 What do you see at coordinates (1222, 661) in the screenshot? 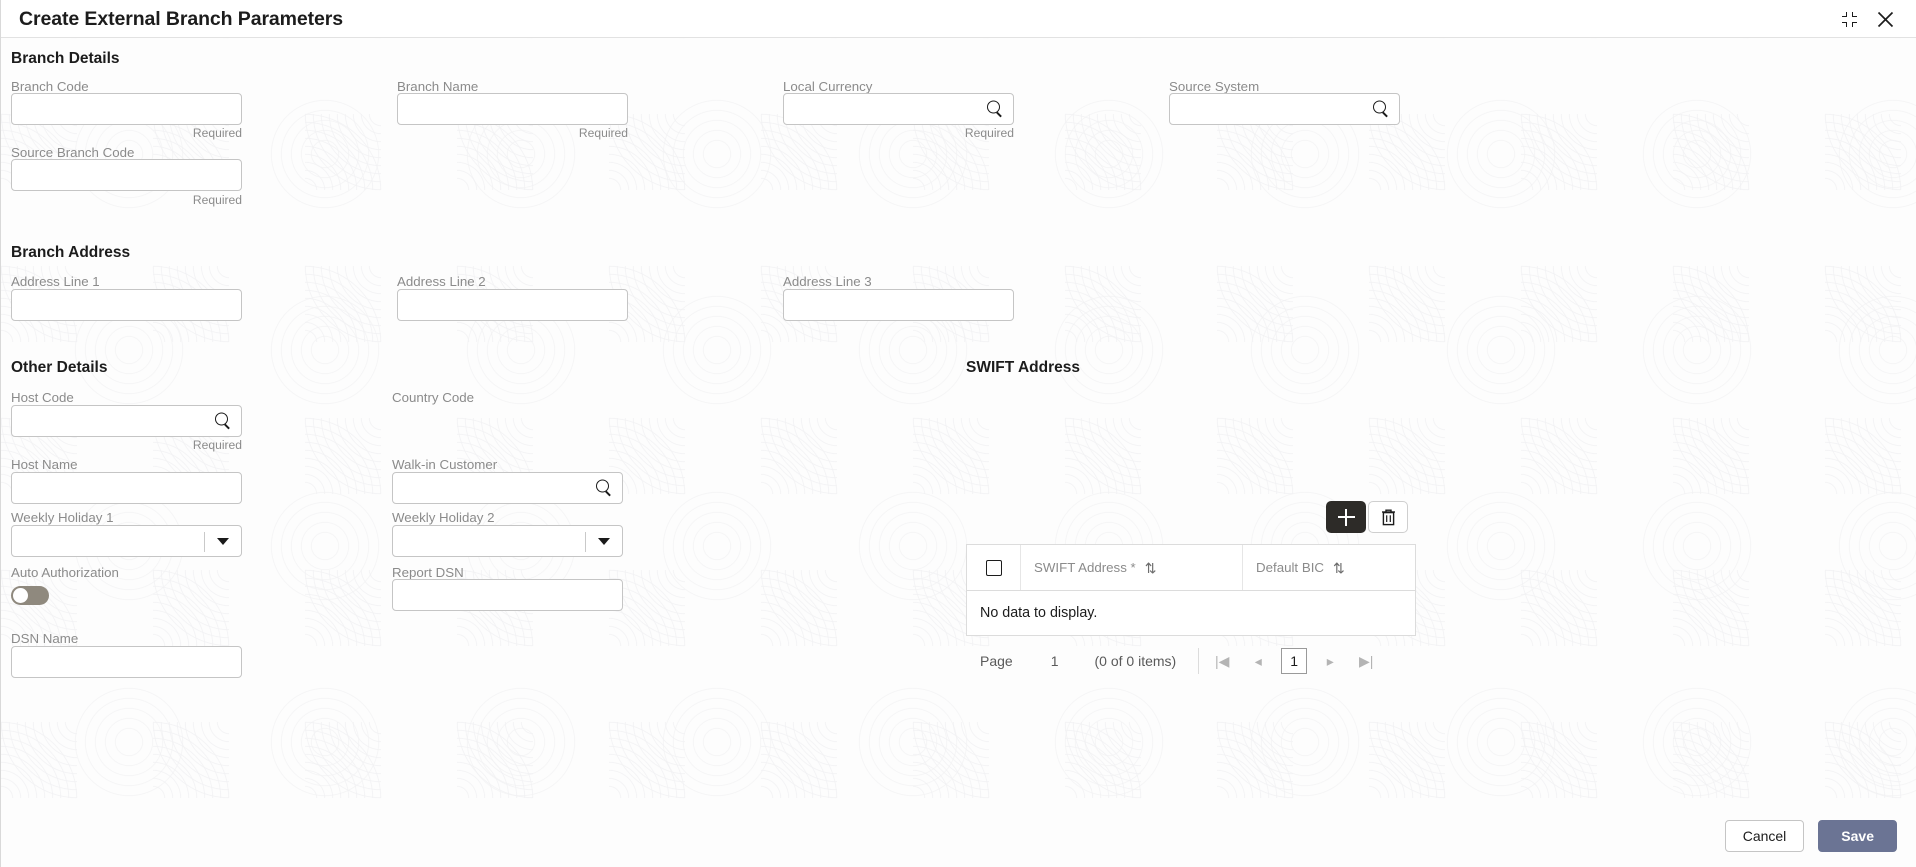
I see `pagination-first-button: |◀` at bounding box center [1222, 661].